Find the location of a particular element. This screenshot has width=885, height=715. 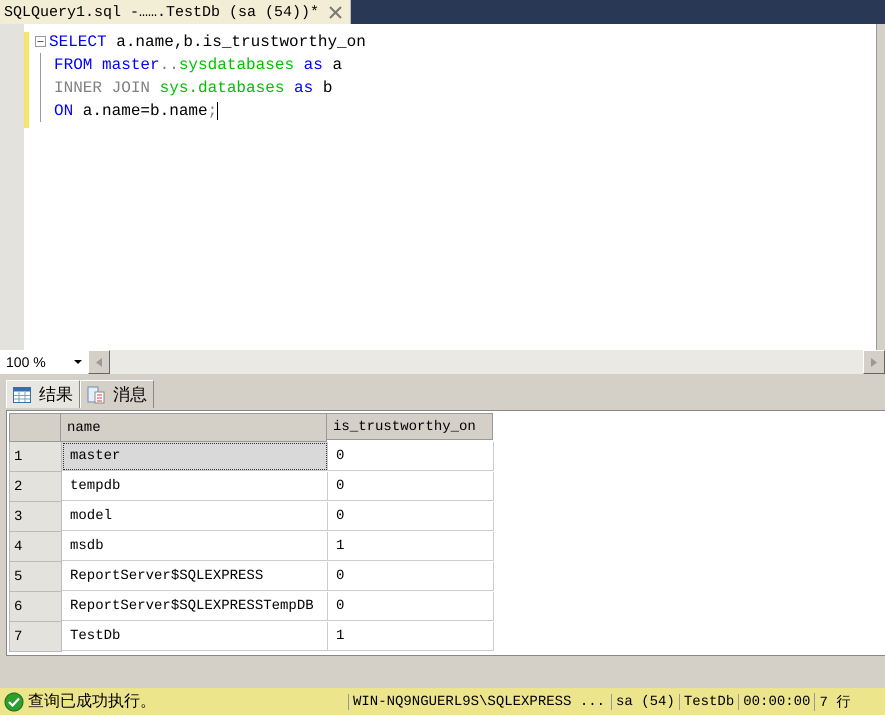

table-cell: TestDb is located at coordinates (195, 636).